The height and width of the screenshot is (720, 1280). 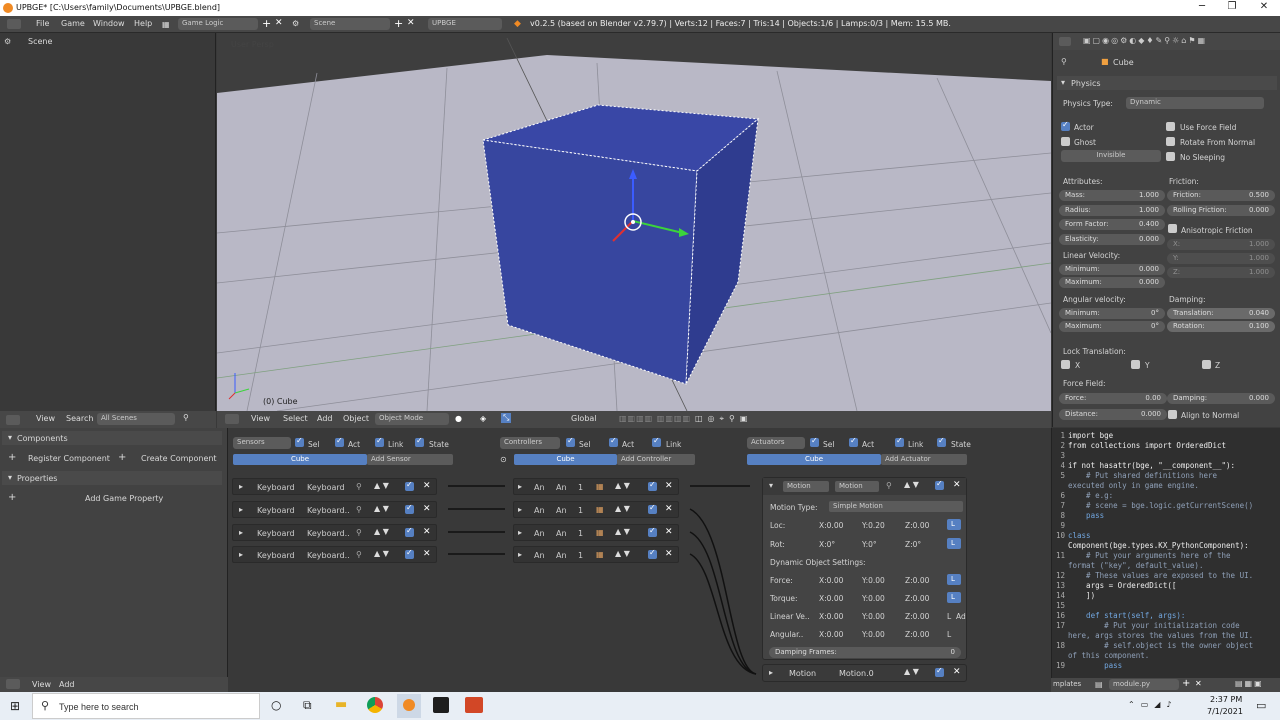 What do you see at coordinates (873, 525) in the screenshot?
I see `loc-y-field: Y:0.20` at bounding box center [873, 525].